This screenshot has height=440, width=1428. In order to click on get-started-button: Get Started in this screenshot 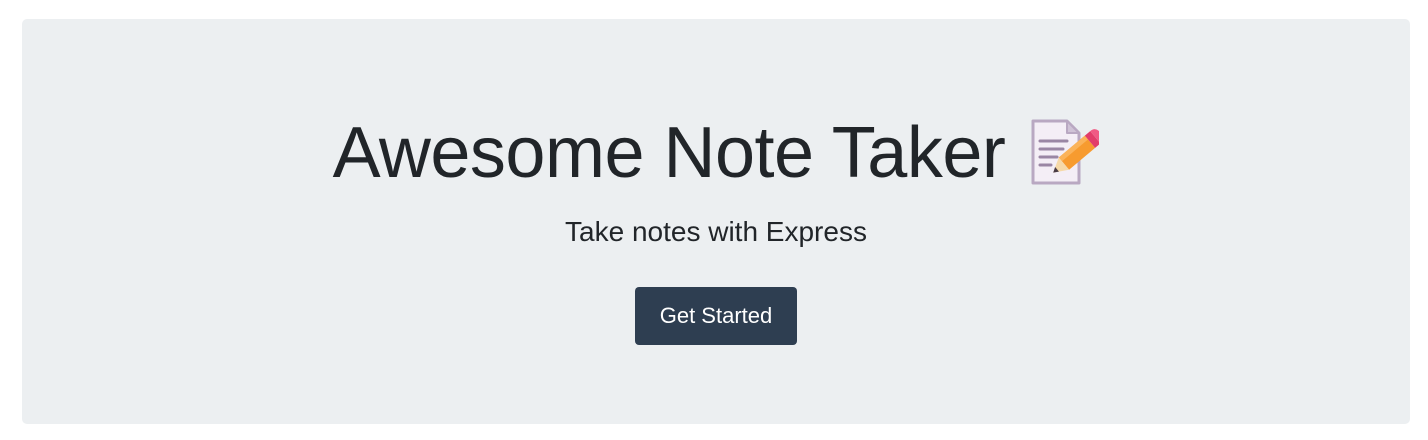, I will do `click(716, 316)`.